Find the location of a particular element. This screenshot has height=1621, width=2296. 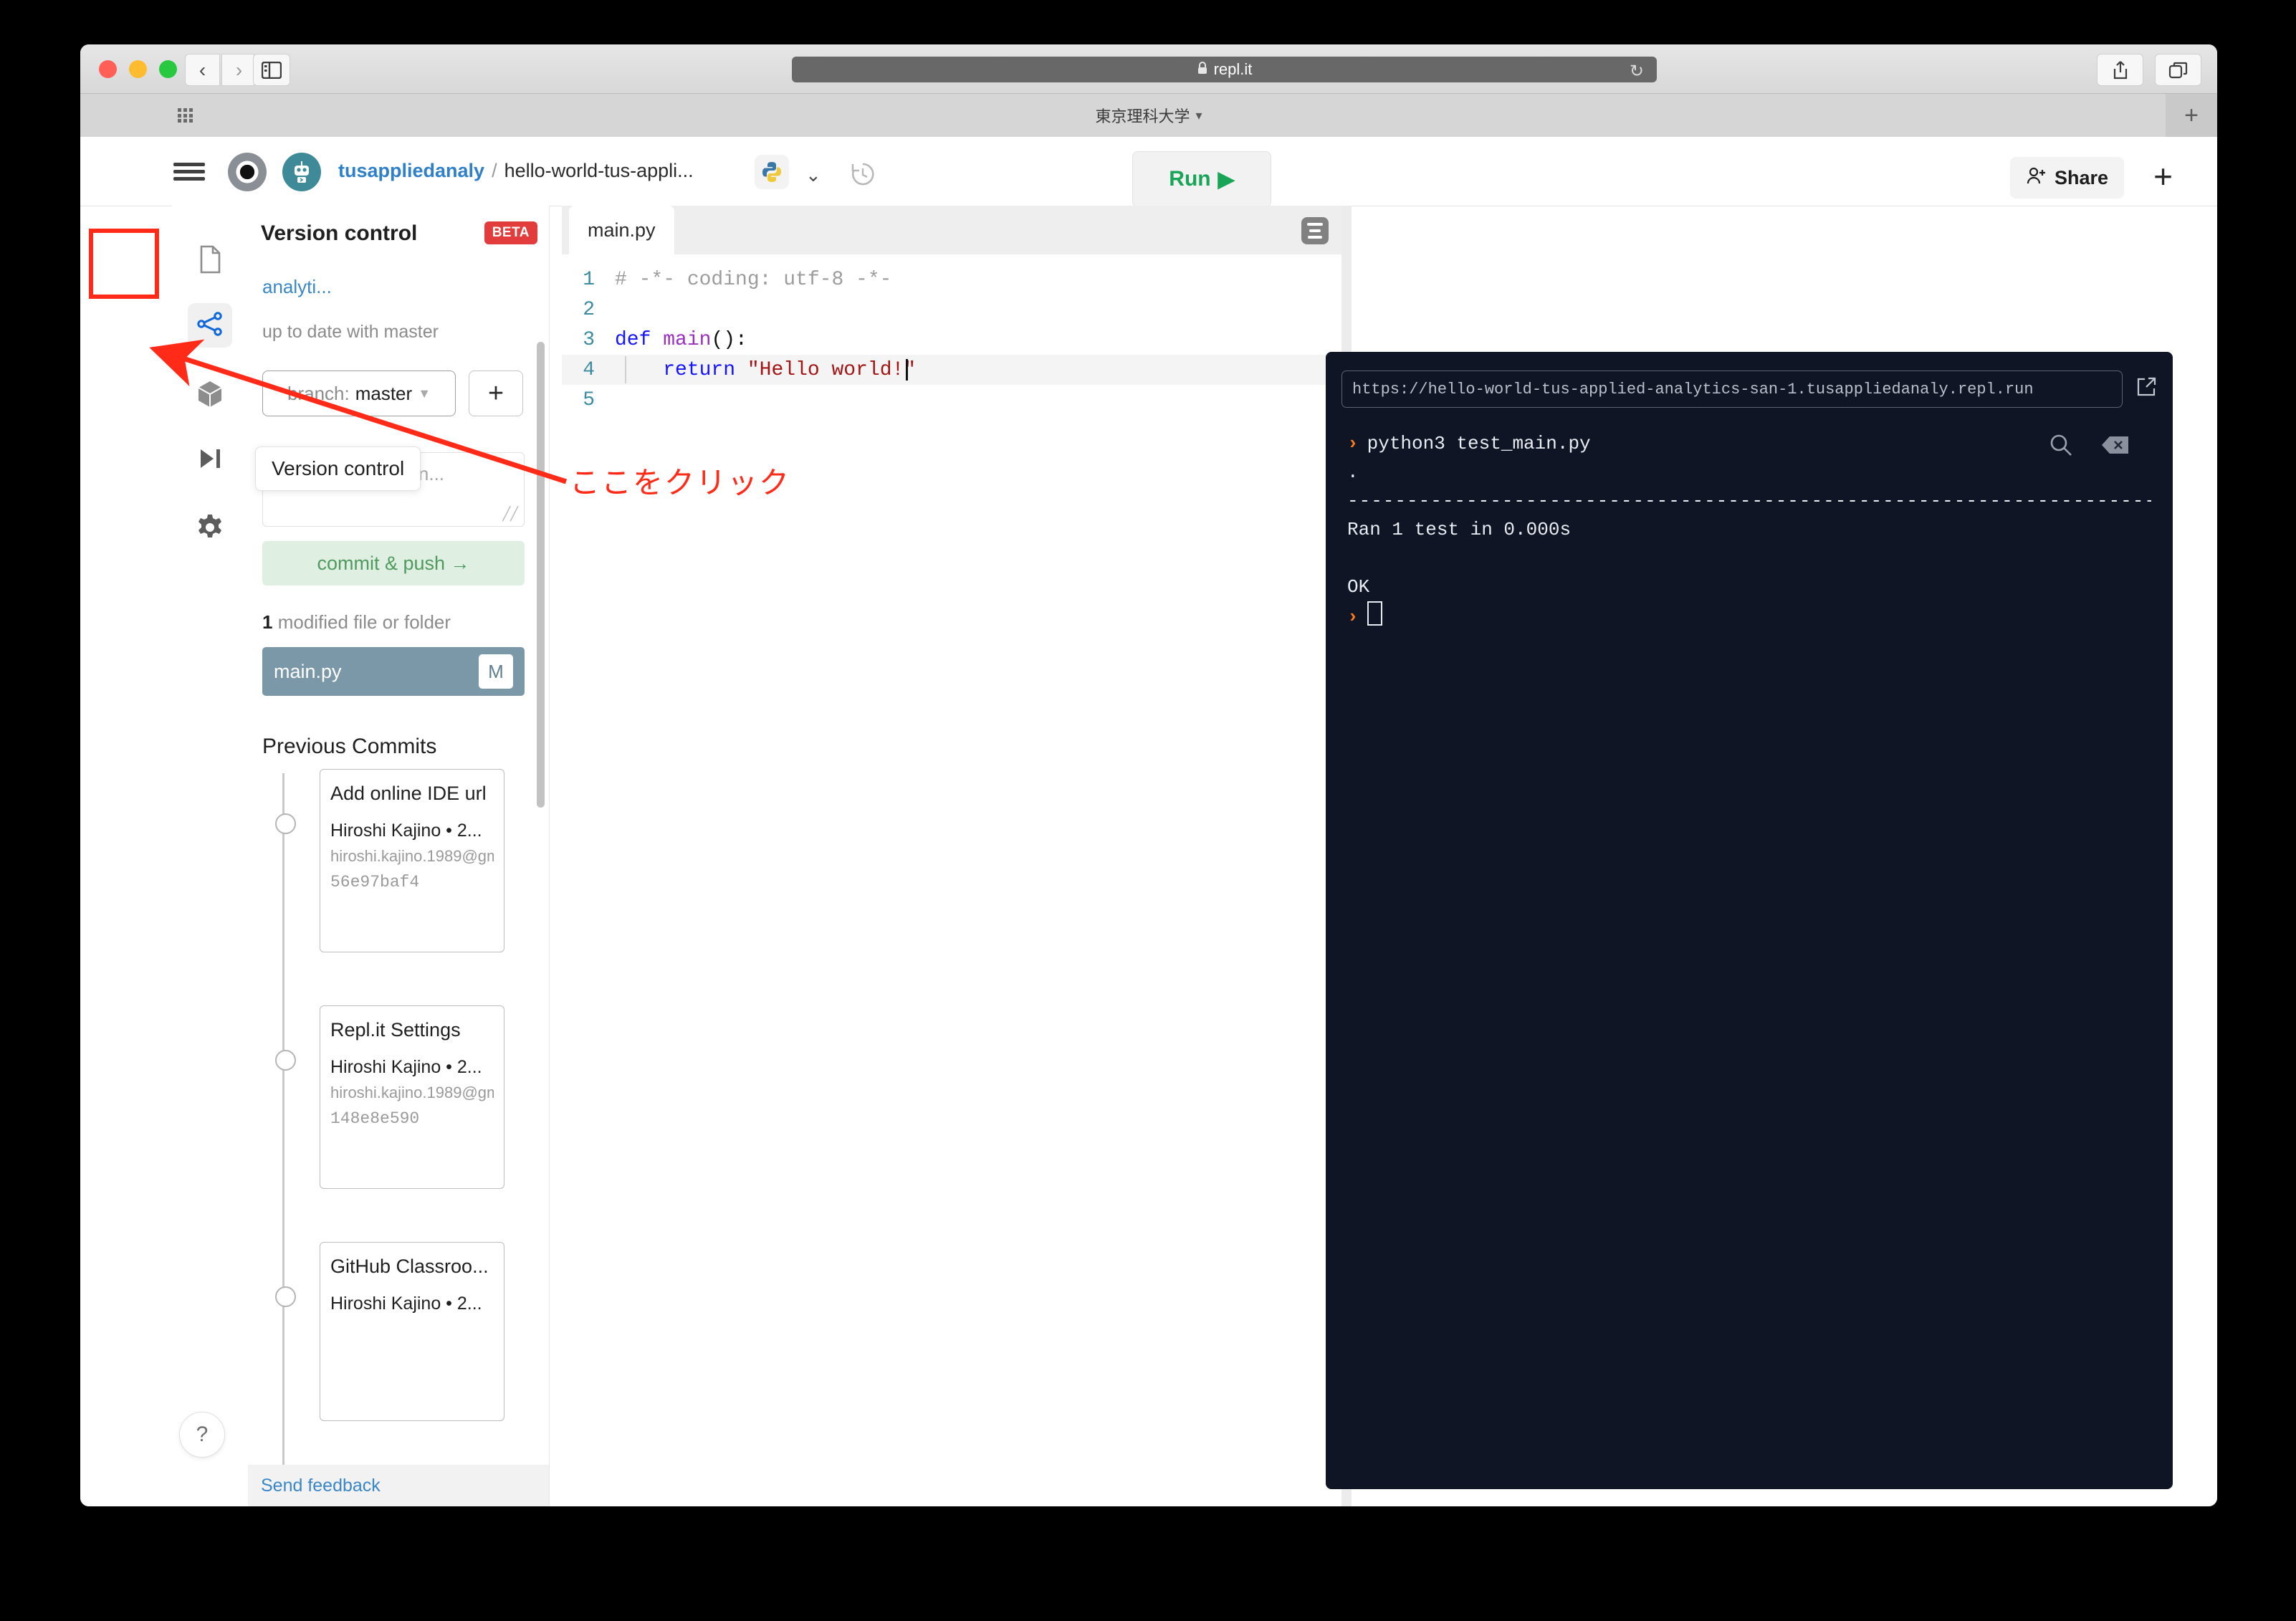

line-number: 3 is located at coordinates (589, 339).